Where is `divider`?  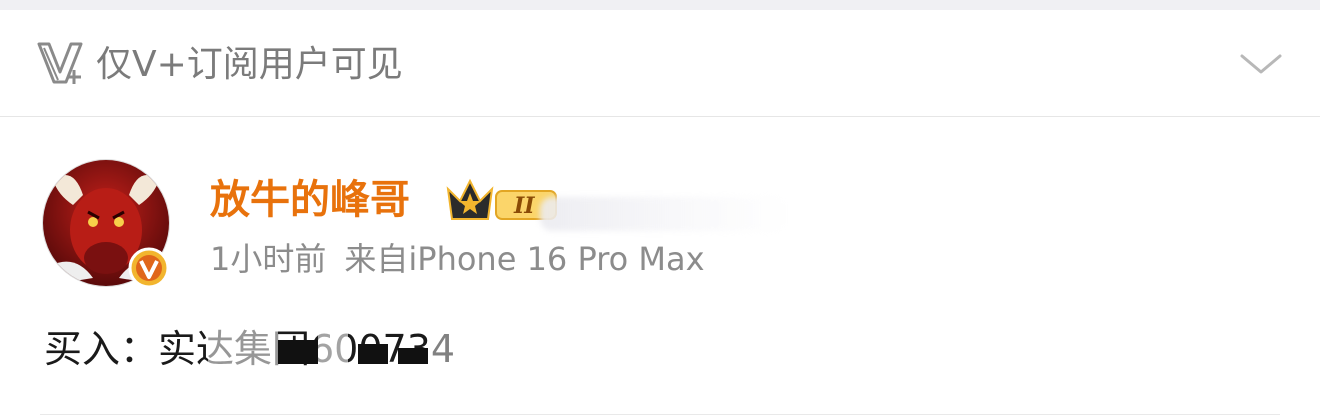
divider is located at coordinates (660, 414).